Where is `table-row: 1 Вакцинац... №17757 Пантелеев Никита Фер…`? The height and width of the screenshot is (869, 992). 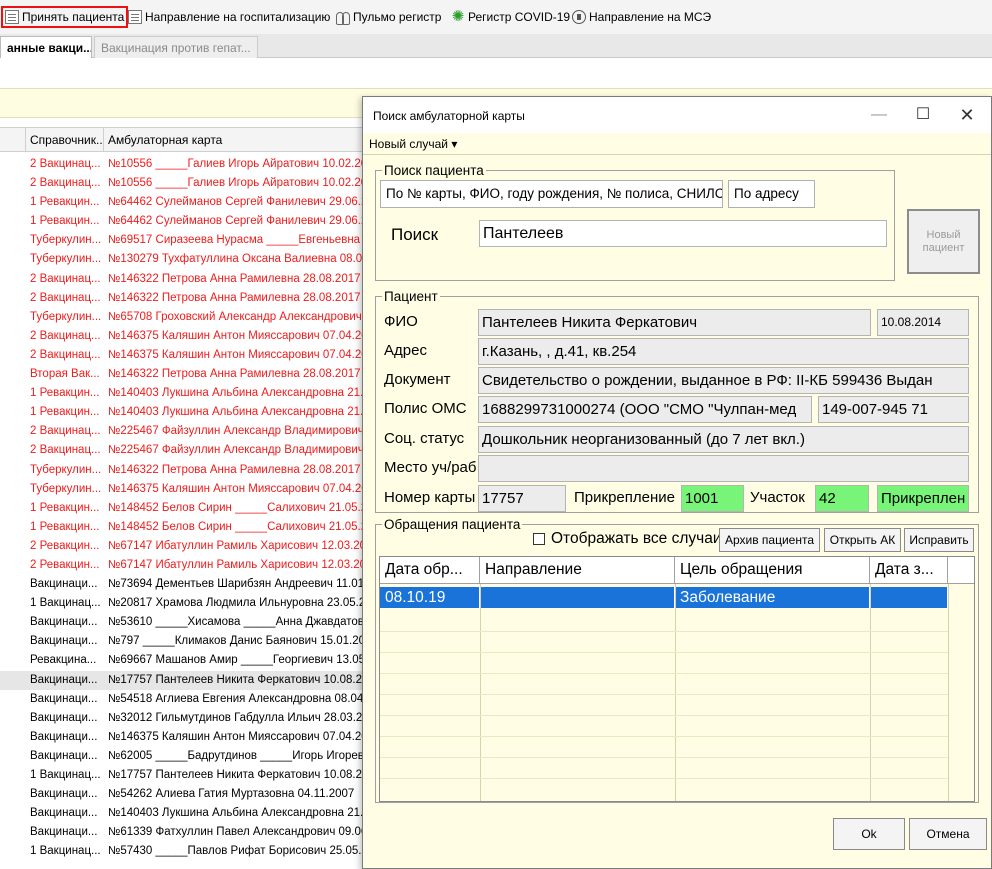
table-row: 1 Вакцинац... №17757 Пантелеев Никита Фер… is located at coordinates (190, 775).